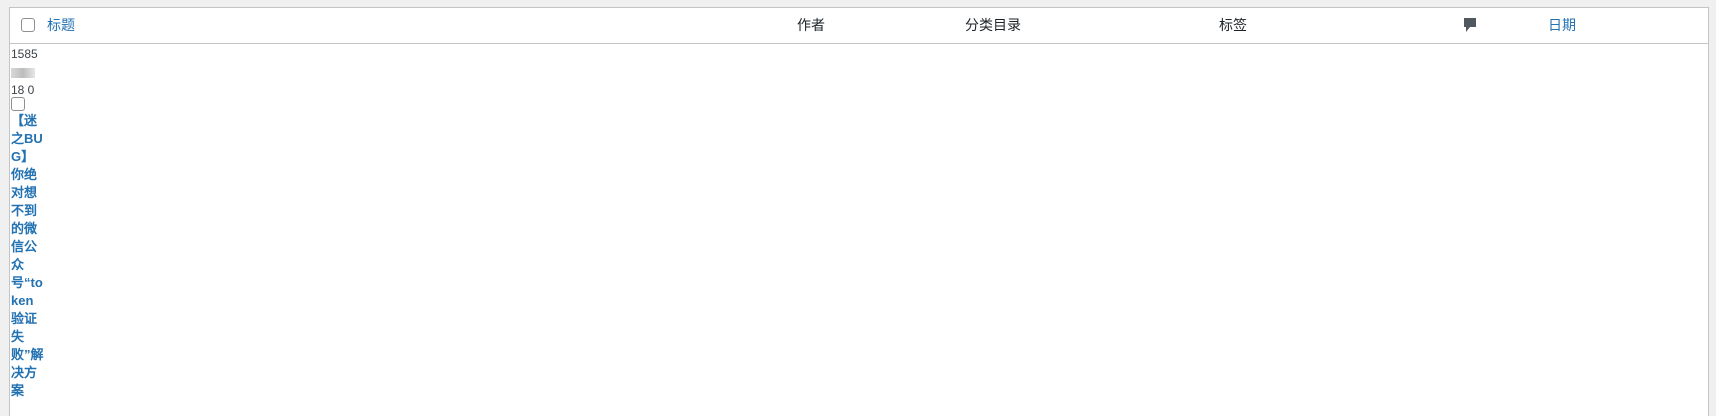 The width and height of the screenshot is (1716, 416). I want to click on column-categories-header: 分类目录, so click(993, 25).